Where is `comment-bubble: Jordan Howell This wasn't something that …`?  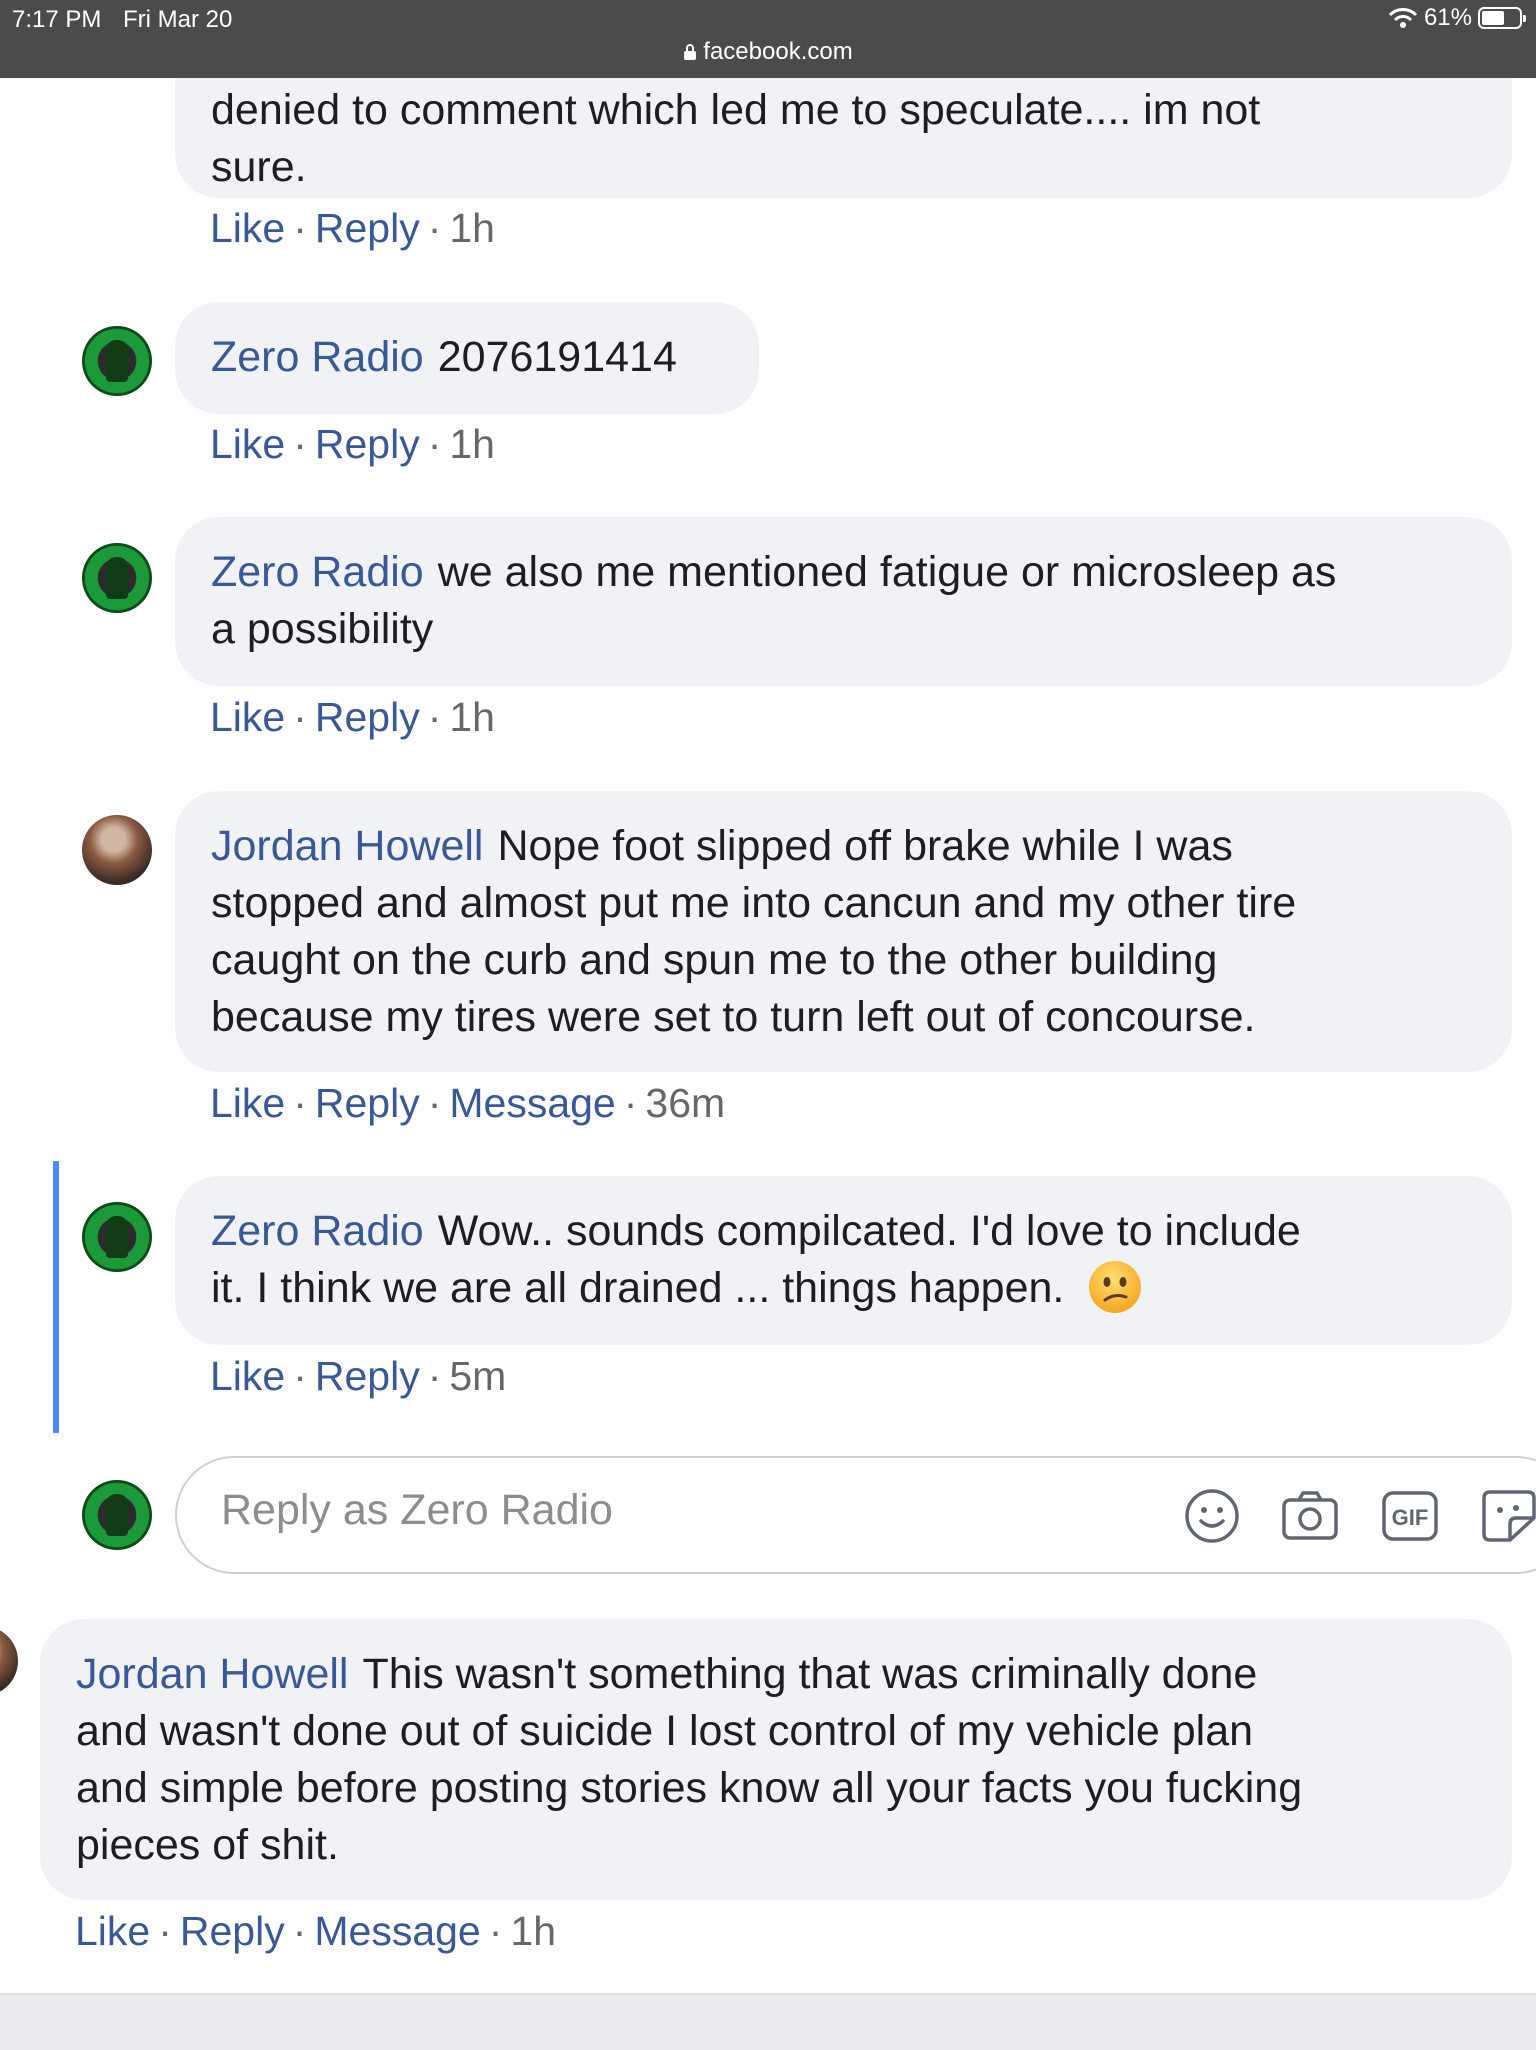 comment-bubble: Jordan Howell This wasn't something that … is located at coordinates (776, 1759).